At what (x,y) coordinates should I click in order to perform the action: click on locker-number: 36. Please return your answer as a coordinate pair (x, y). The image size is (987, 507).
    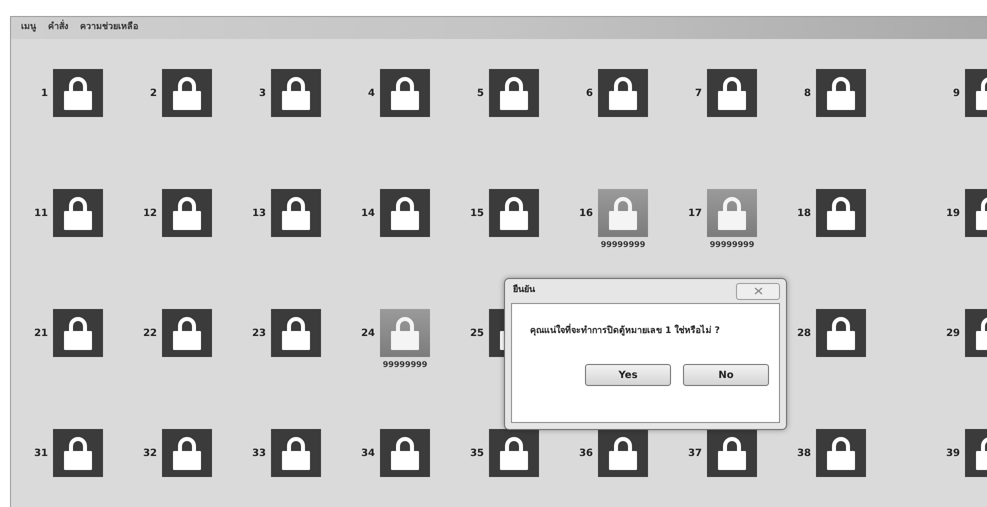
    Looking at the image, I should click on (586, 453).